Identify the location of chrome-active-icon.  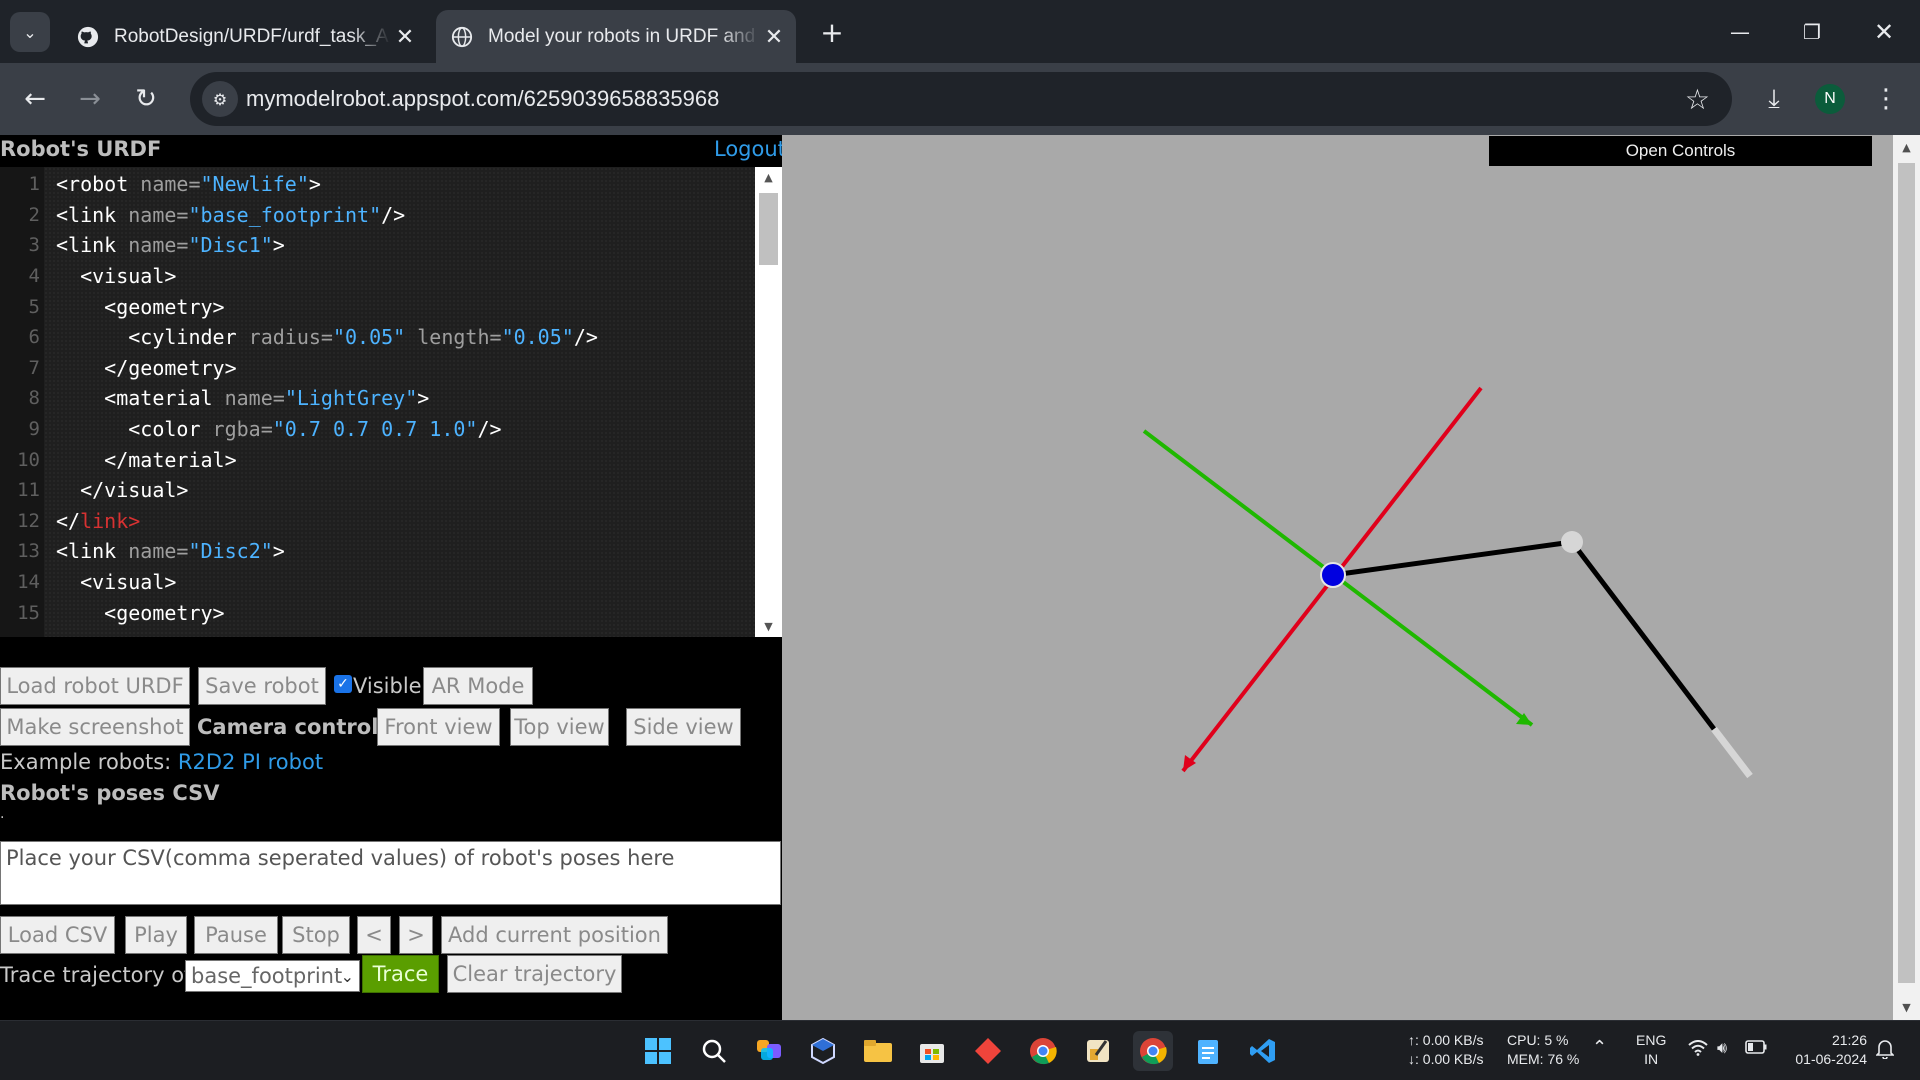
(1153, 1051).